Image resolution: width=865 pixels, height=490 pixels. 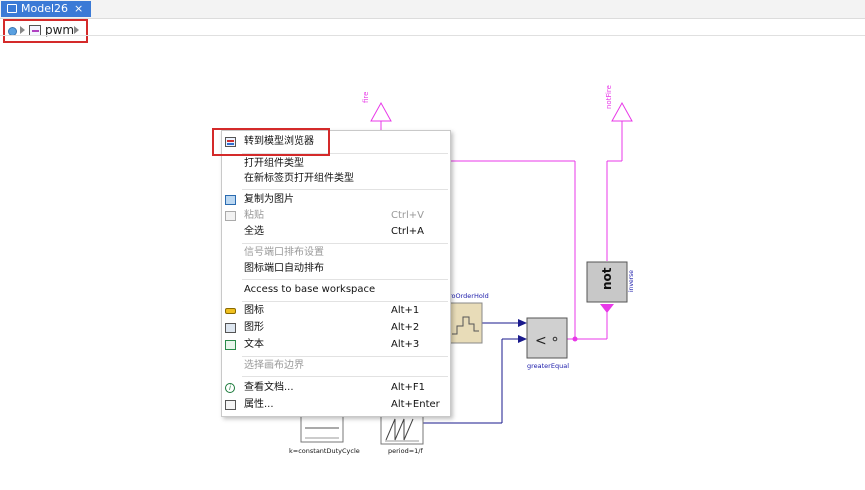 What do you see at coordinates (336, 311) in the screenshot?
I see `menu-item-icon-view: 图标 Alt+1` at bounding box center [336, 311].